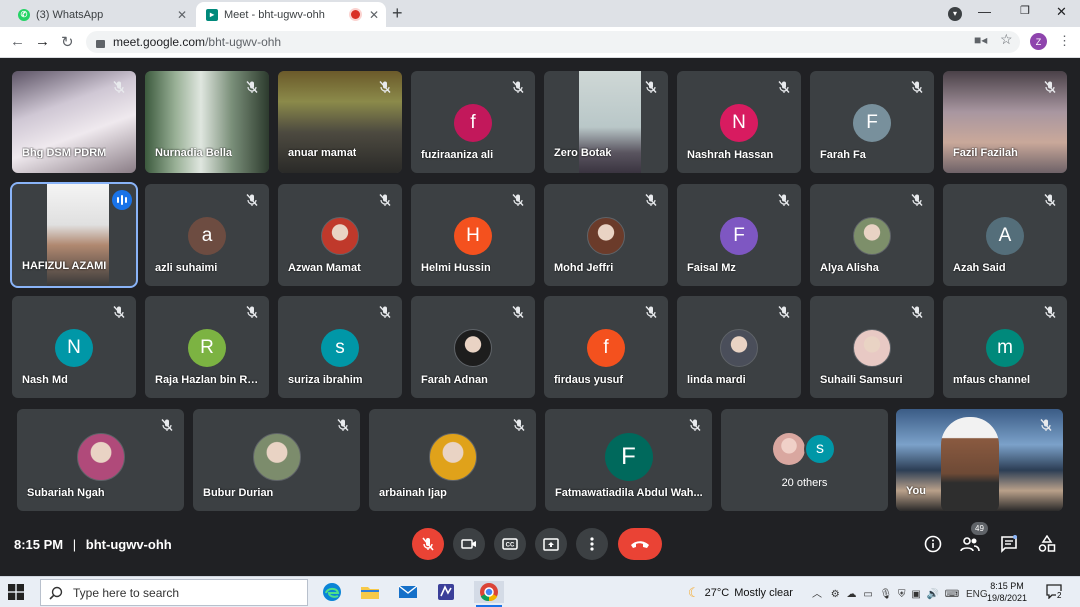 The width and height of the screenshot is (1080, 607). Describe the element at coordinates (1047, 544) in the screenshot. I see `activities-button` at that location.